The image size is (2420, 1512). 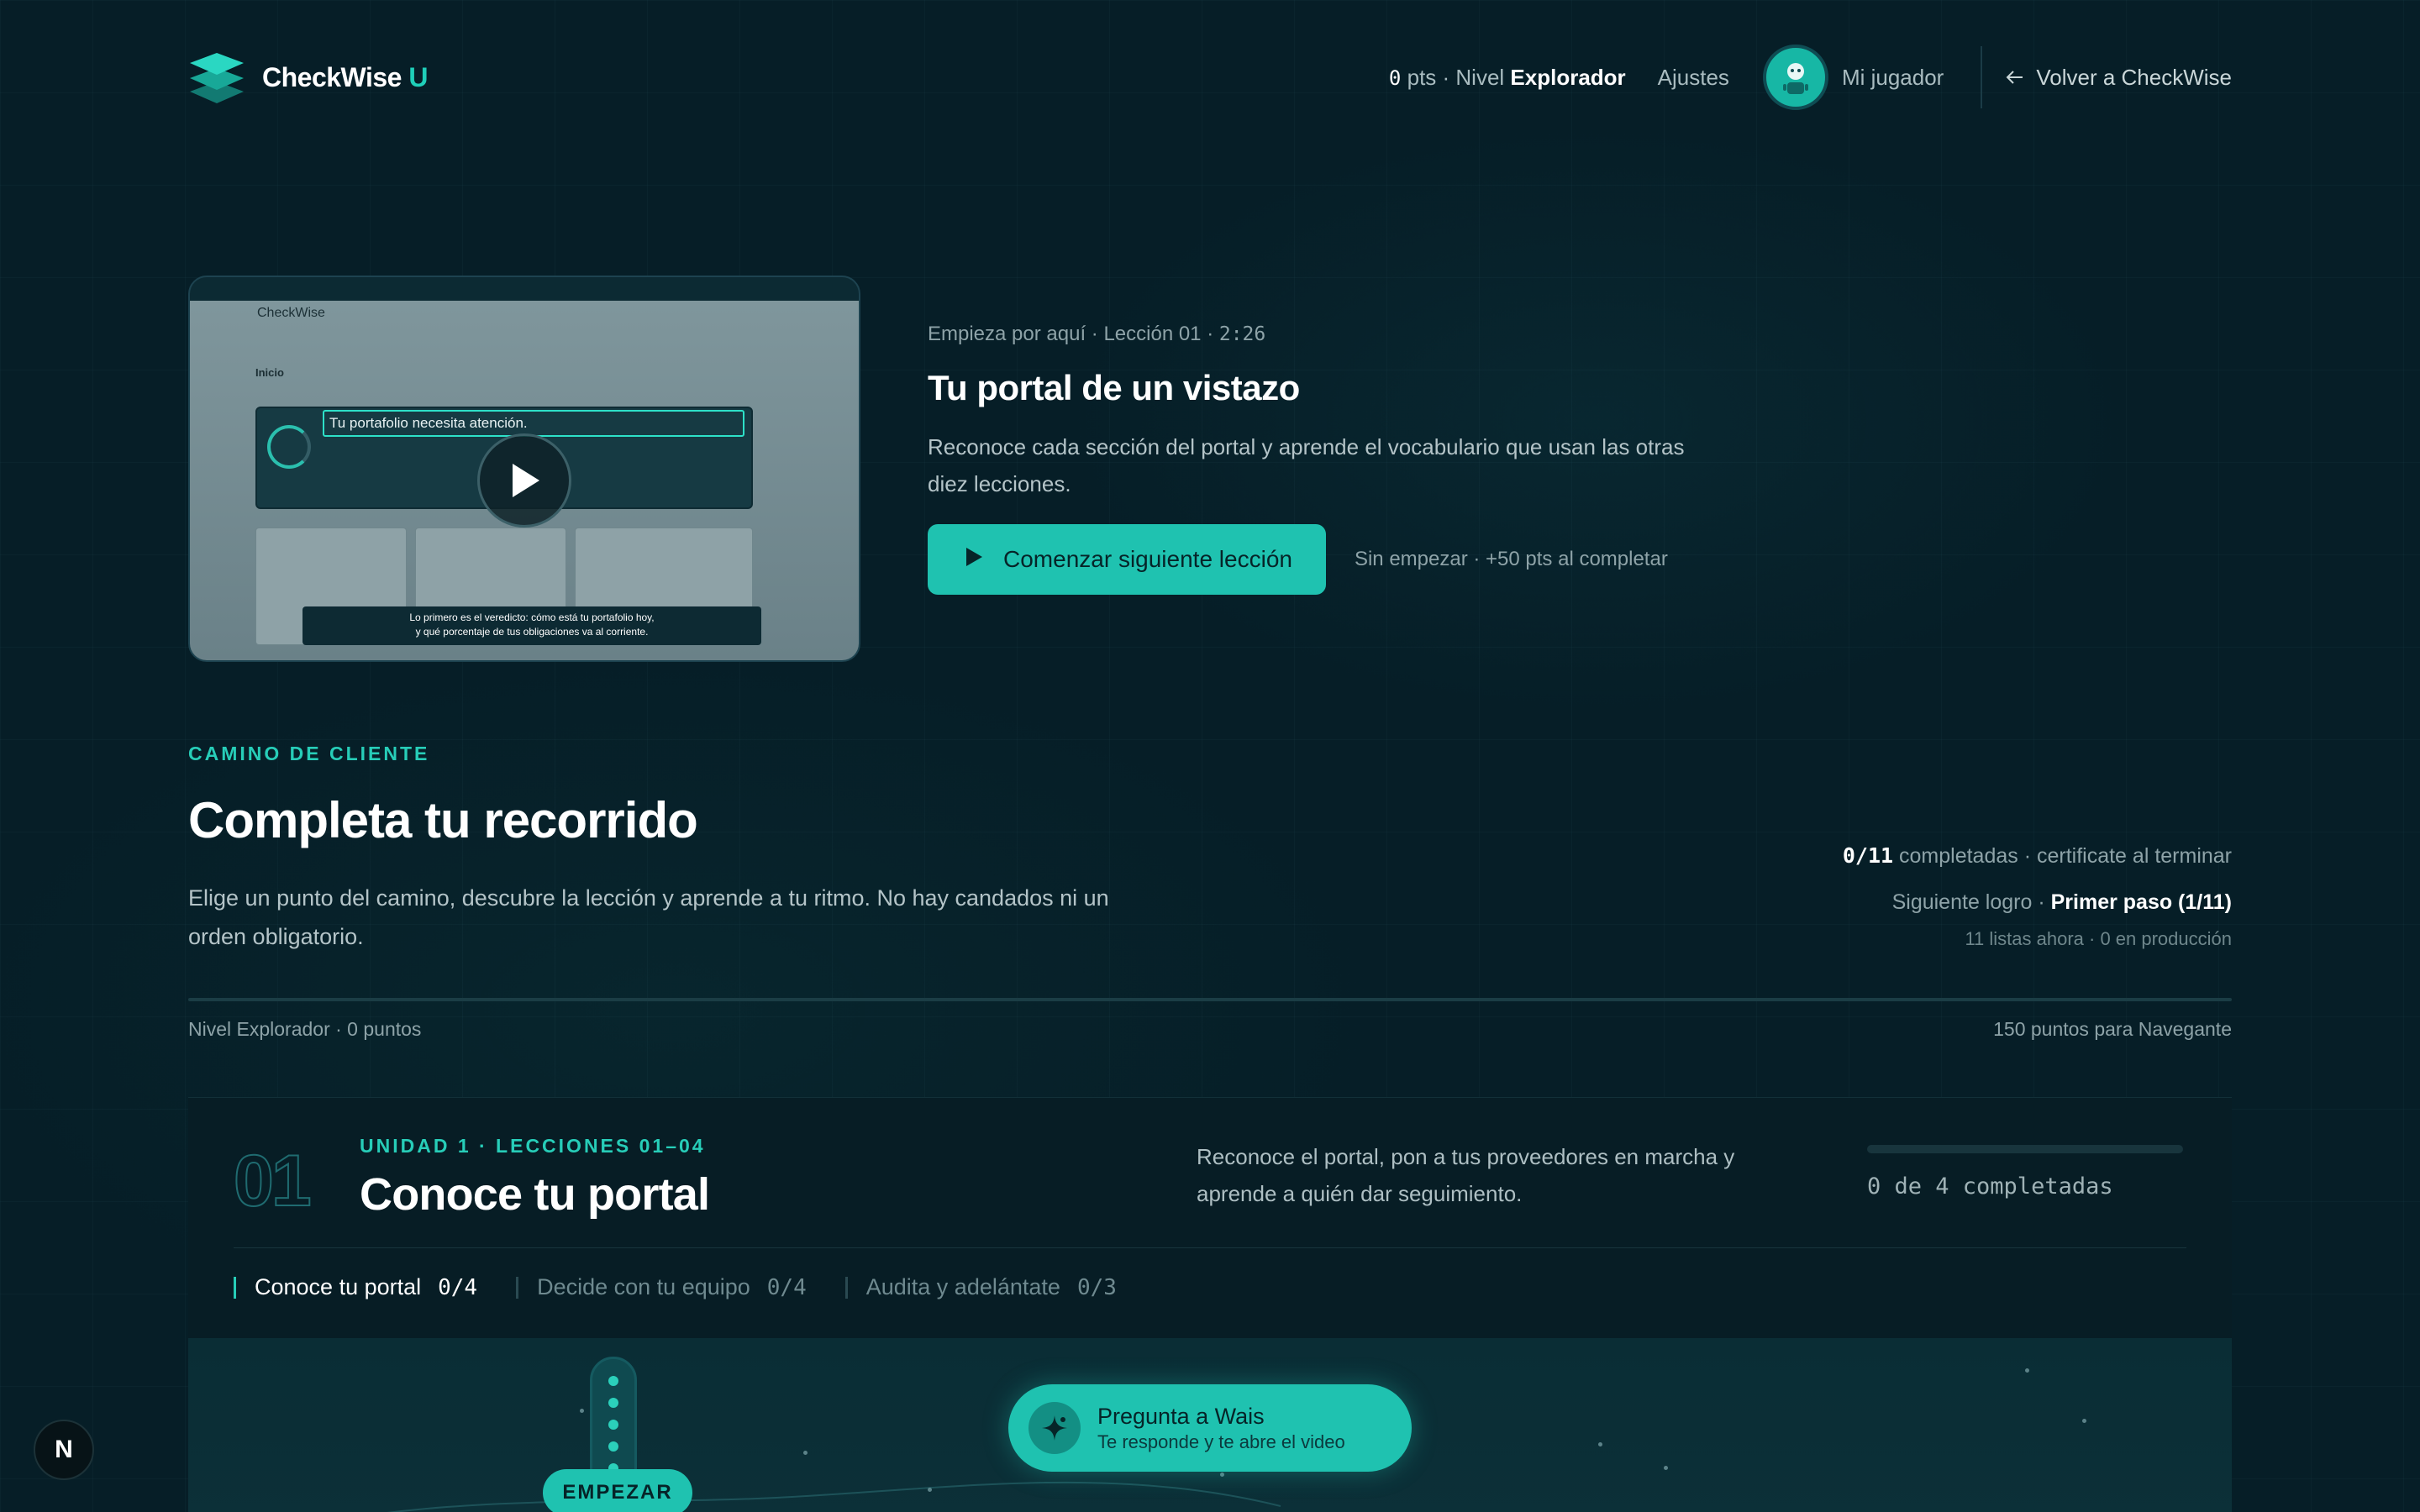 What do you see at coordinates (1242, 334) in the screenshot?
I see `lesson-duration: 2:26` at bounding box center [1242, 334].